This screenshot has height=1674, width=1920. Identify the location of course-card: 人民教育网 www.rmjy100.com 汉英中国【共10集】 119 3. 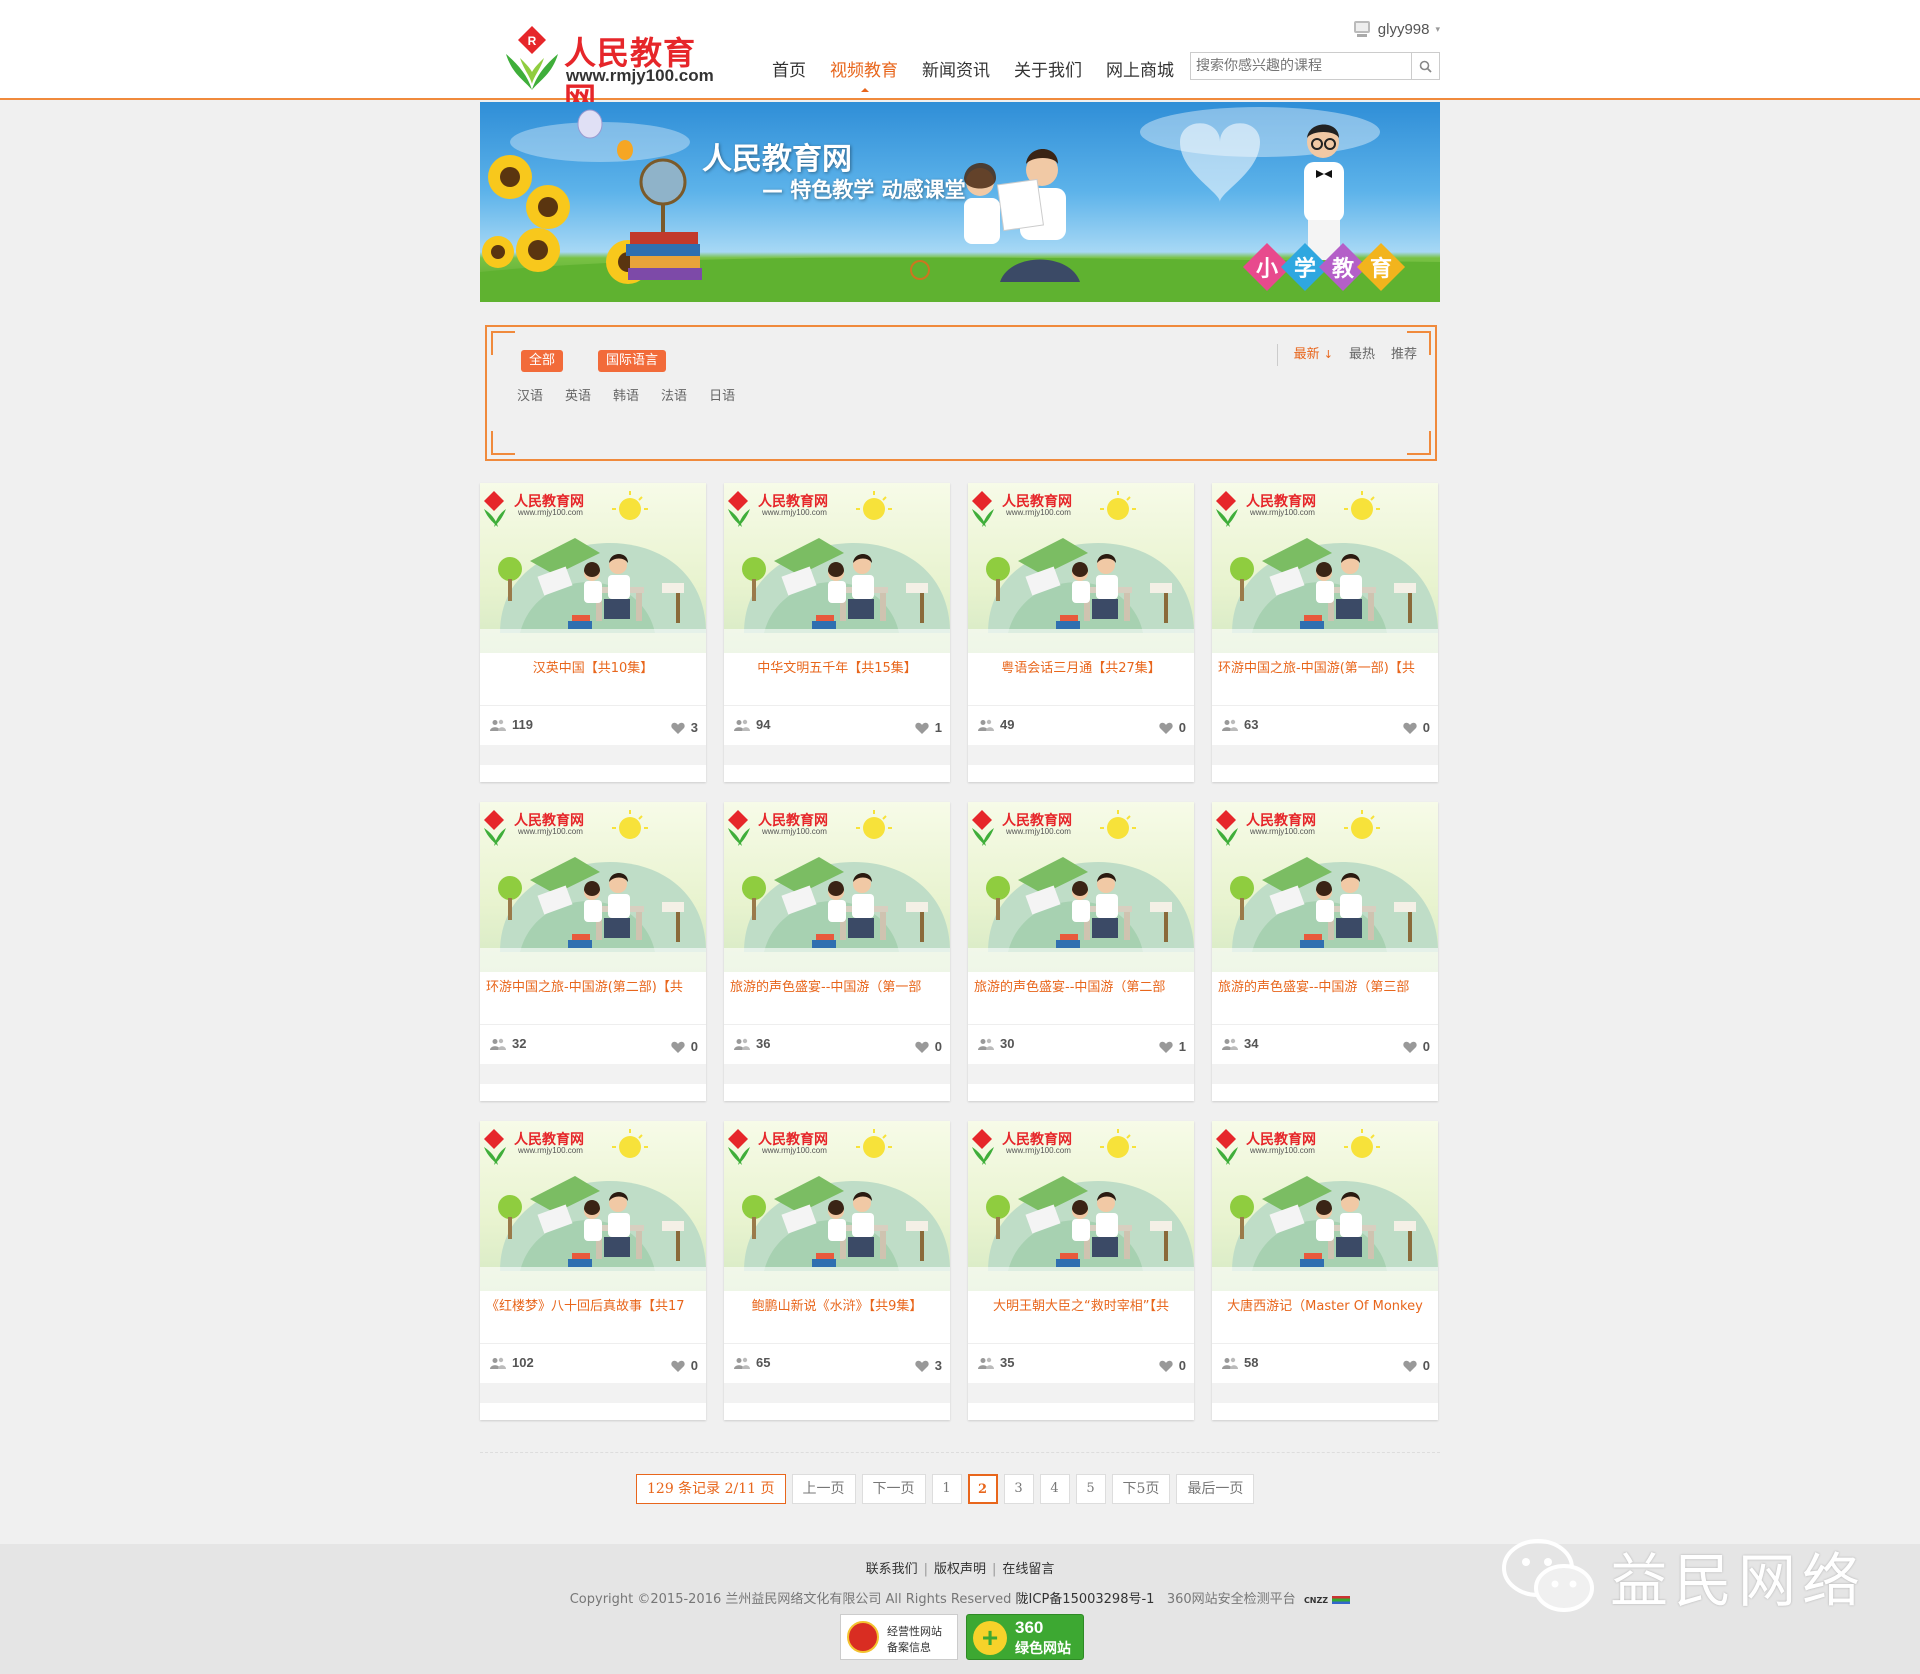
(593, 632).